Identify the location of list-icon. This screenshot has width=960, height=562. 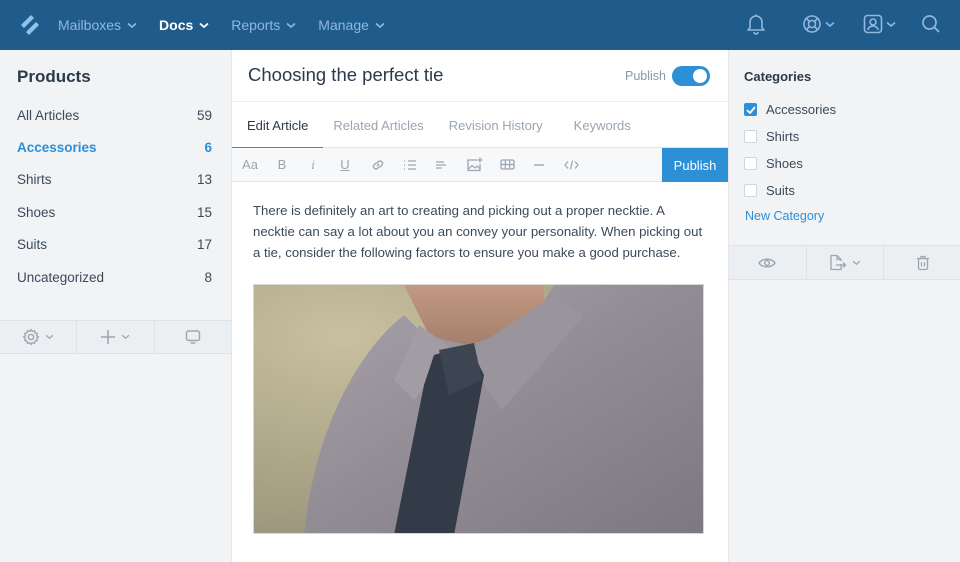
(410, 164).